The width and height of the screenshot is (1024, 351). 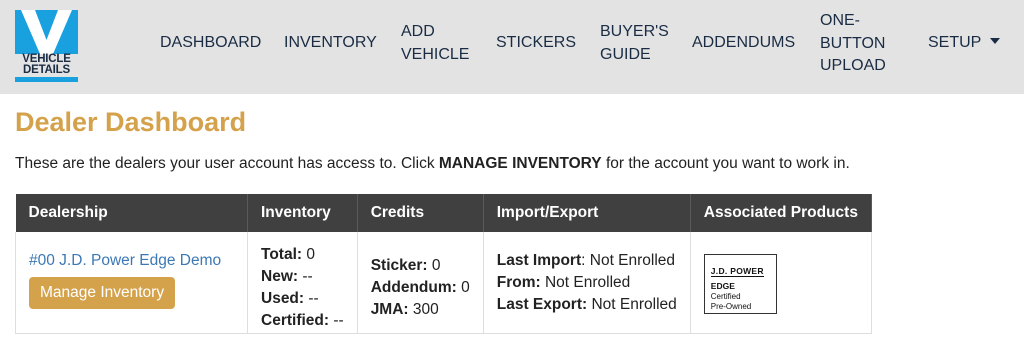 I want to click on header-credits: Credits, so click(x=420, y=213).